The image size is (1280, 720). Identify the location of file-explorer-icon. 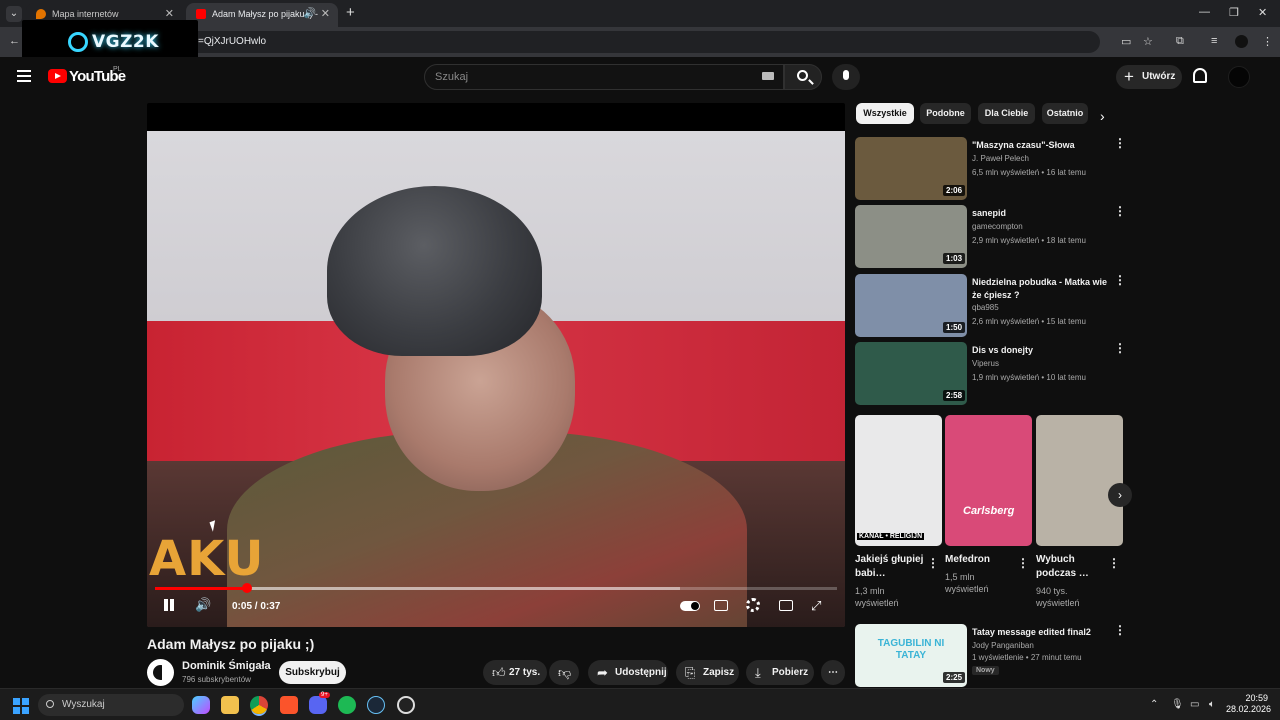
(230, 705).